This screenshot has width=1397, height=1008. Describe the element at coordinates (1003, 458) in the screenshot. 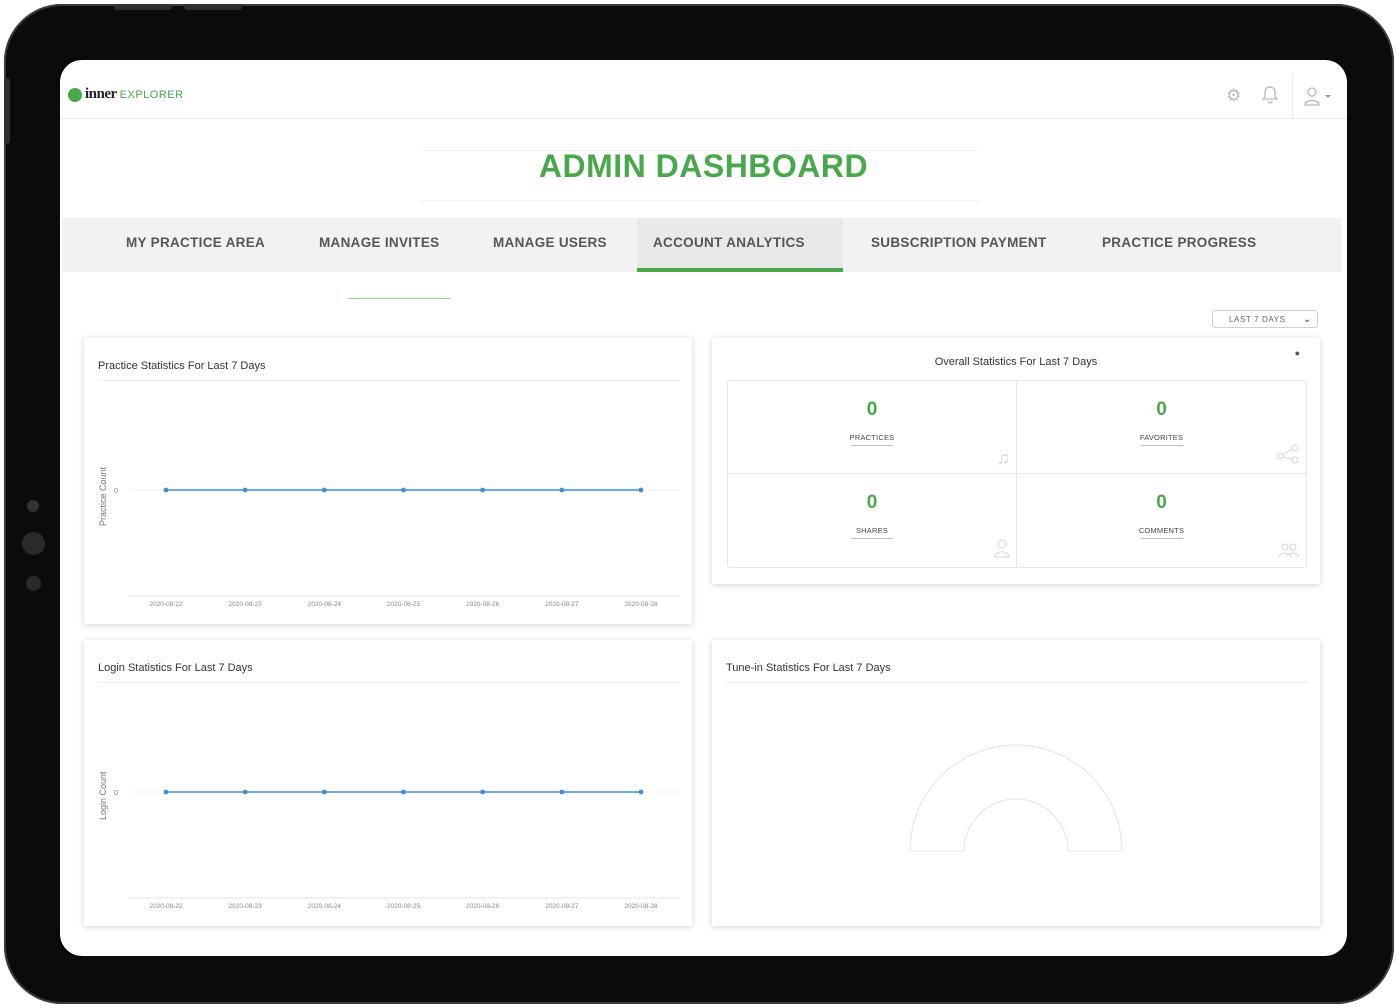

I see `music-icon: ♫` at that location.